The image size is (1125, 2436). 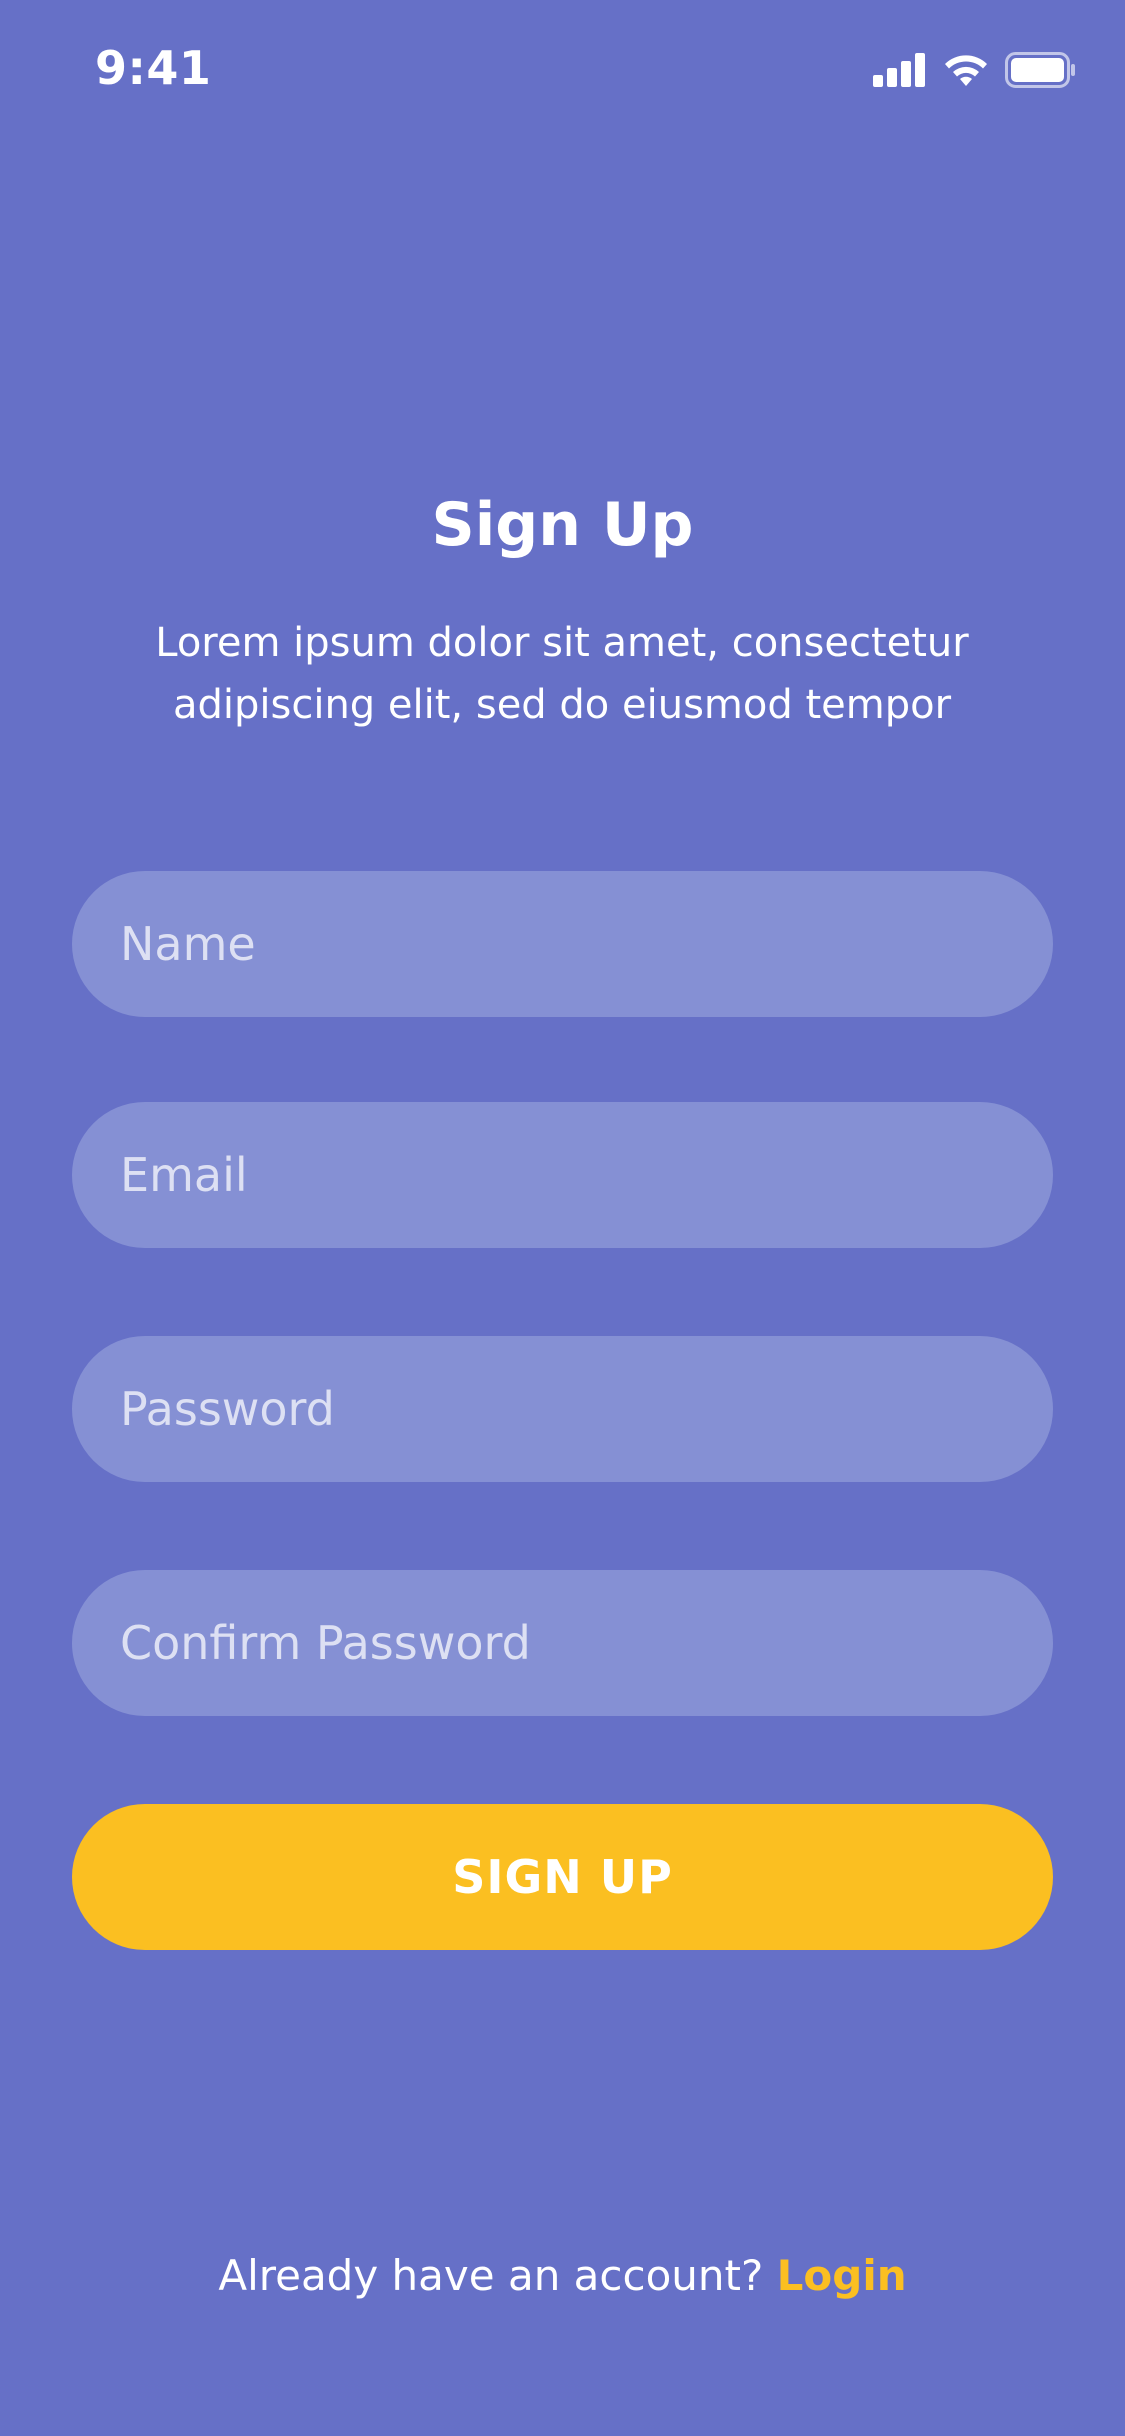 What do you see at coordinates (562, 70) in the screenshot?
I see `status-bar: 9:41` at bounding box center [562, 70].